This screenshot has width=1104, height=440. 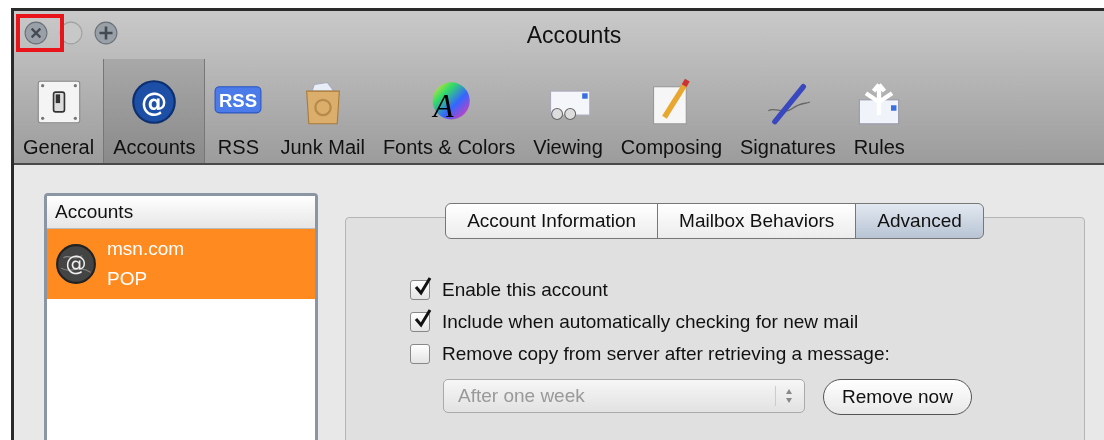 What do you see at coordinates (671, 111) in the screenshot?
I see `toolbar-button: Composing` at bounding box center [671, 111].